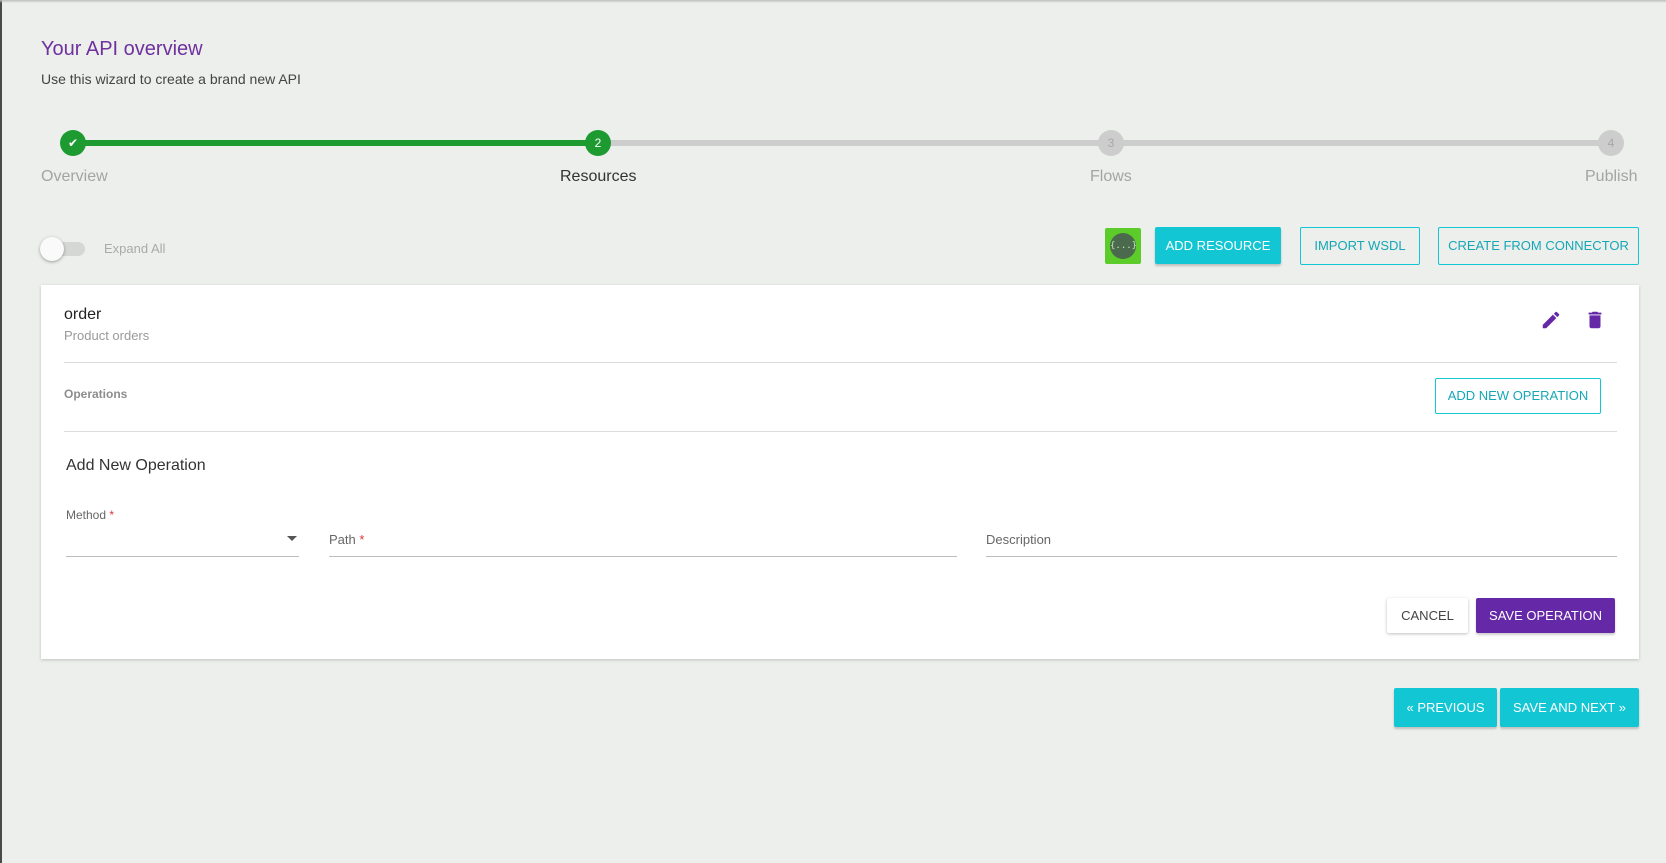 The width and height of the screenshot is (1666, 863). I want to click on expand-all-toggle-knob, so click(52, 249).